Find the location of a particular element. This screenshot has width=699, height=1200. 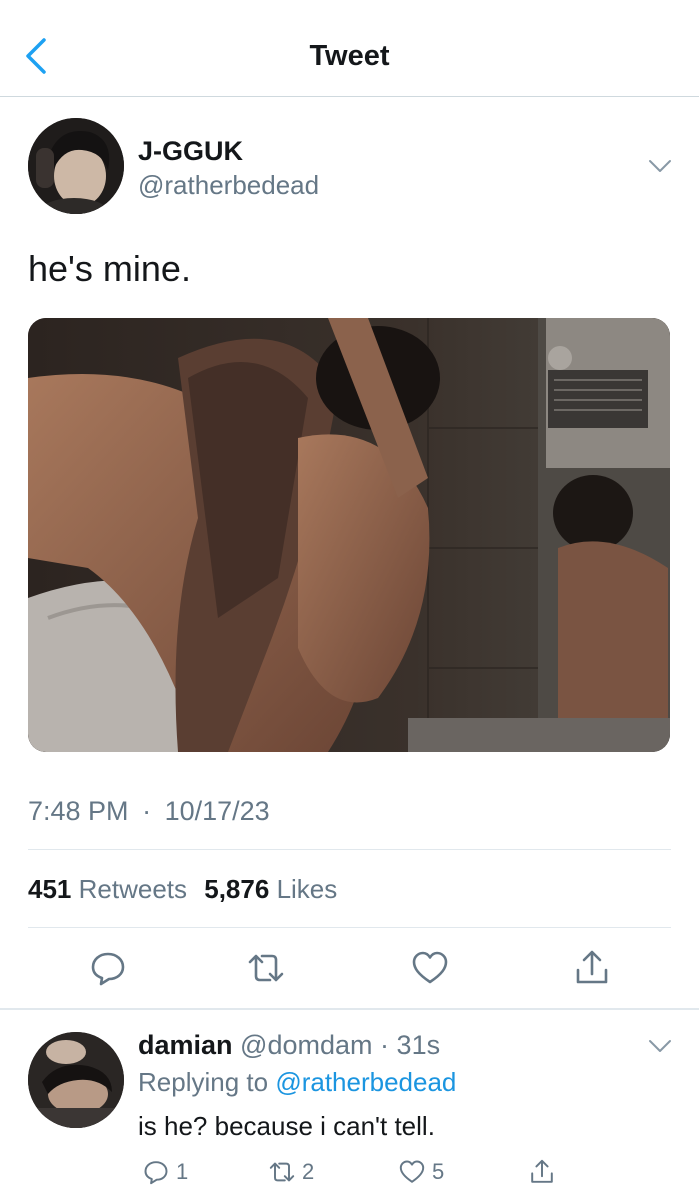

nav-bar: Tweet is located at coordinates (349, 48).